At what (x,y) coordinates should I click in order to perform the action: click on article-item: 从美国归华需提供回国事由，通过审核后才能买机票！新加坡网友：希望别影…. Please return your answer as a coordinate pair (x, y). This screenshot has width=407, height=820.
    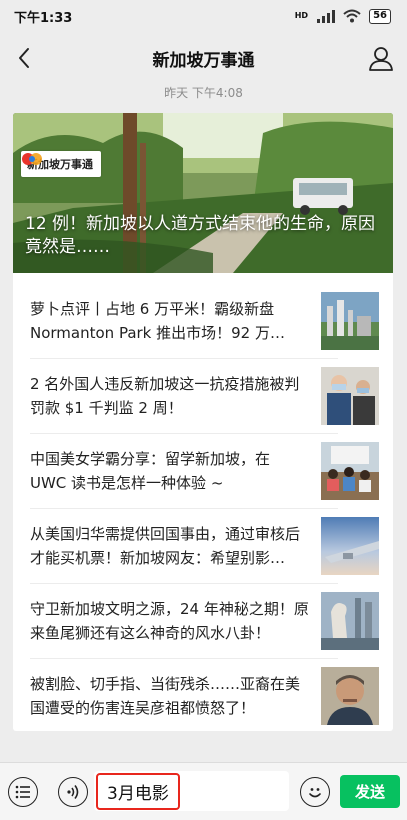
    Looking at the image, I should click on (203, 545).